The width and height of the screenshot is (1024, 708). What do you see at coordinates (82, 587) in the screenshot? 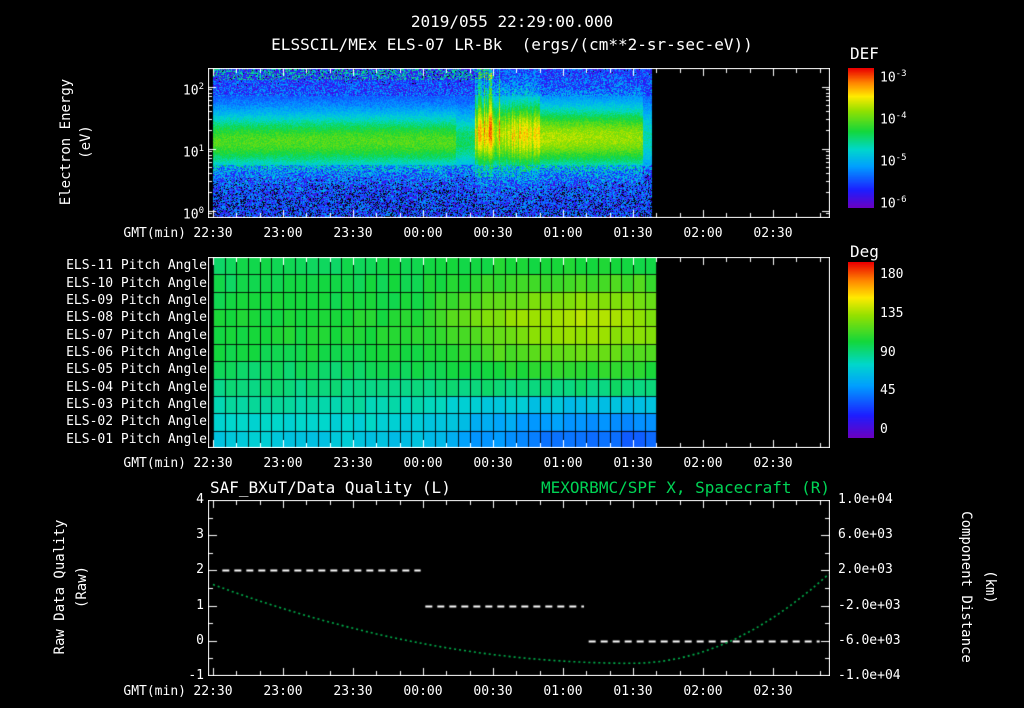
I see `timeseries-left-y-units: (Raw)` at bounding box center [82, 587].